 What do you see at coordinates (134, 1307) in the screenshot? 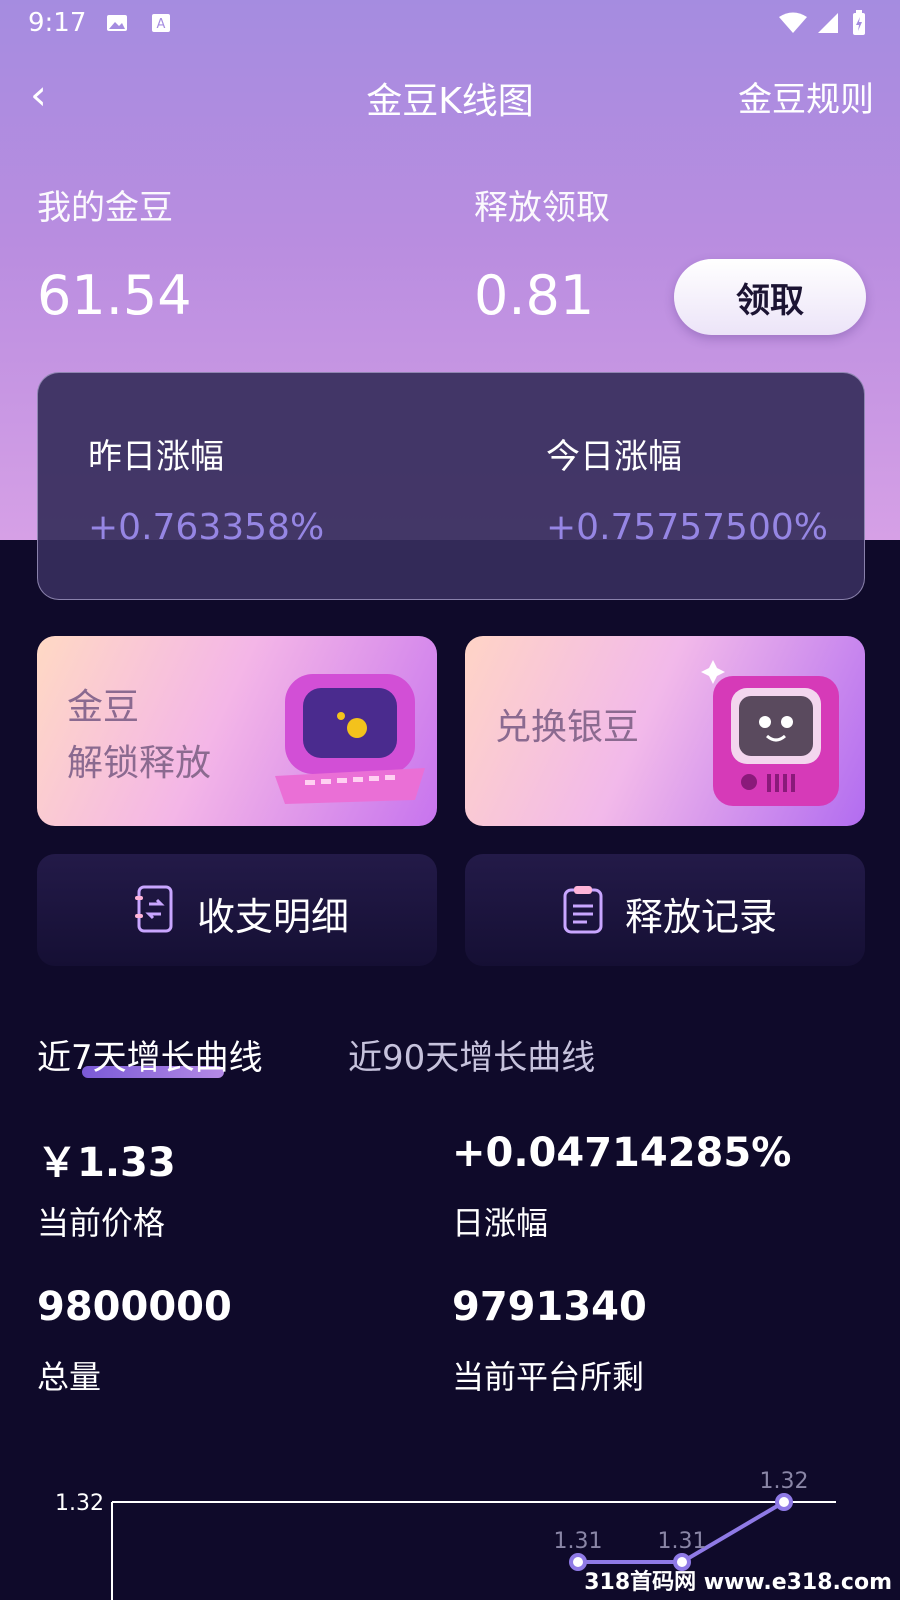
I see `total-supply-value: 9800000` at bounding box center [134, 1307].